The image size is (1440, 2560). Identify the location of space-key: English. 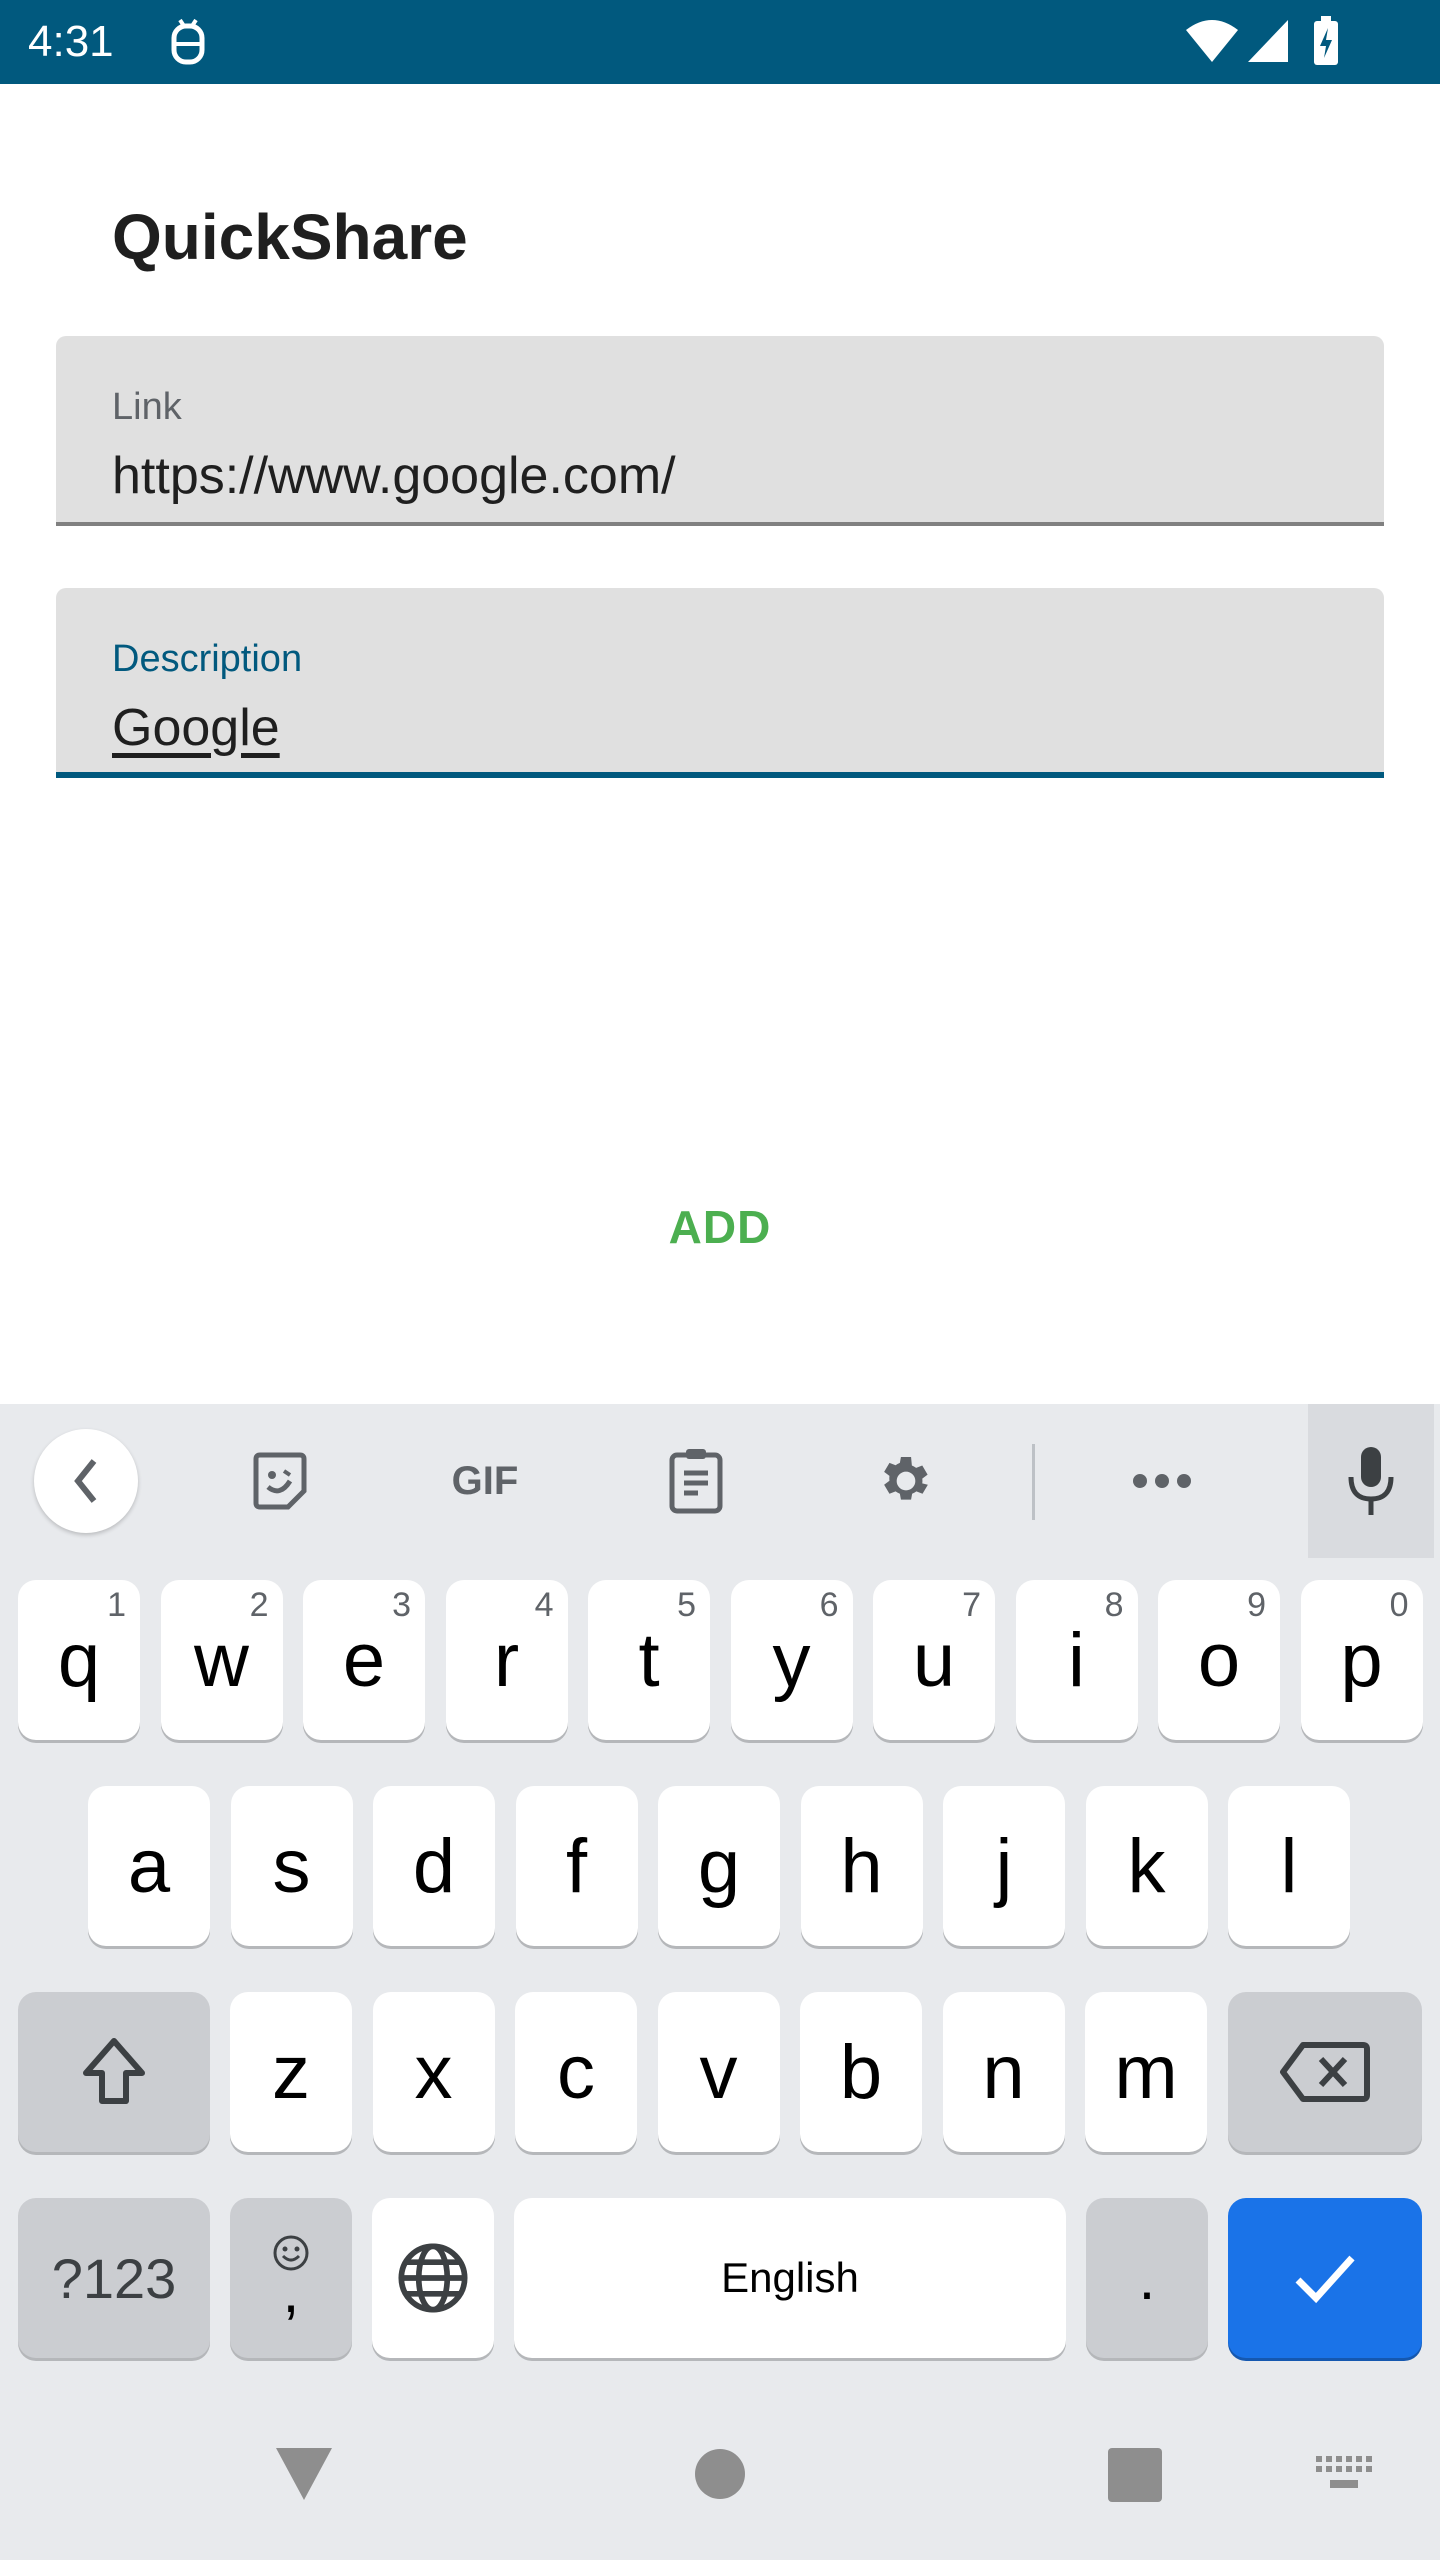
(790, 2278).